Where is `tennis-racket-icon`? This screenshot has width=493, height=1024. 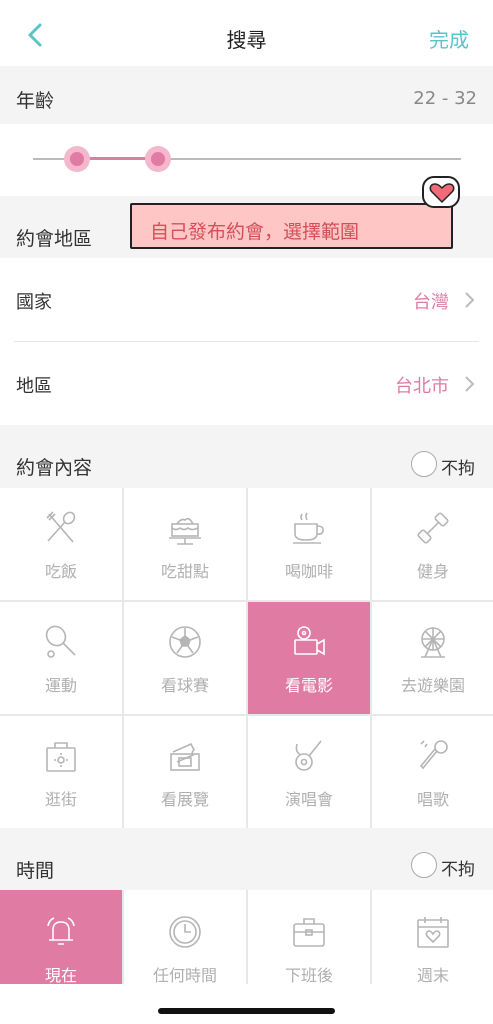 tennis-racket-icon is located at coordinates (60, 641).